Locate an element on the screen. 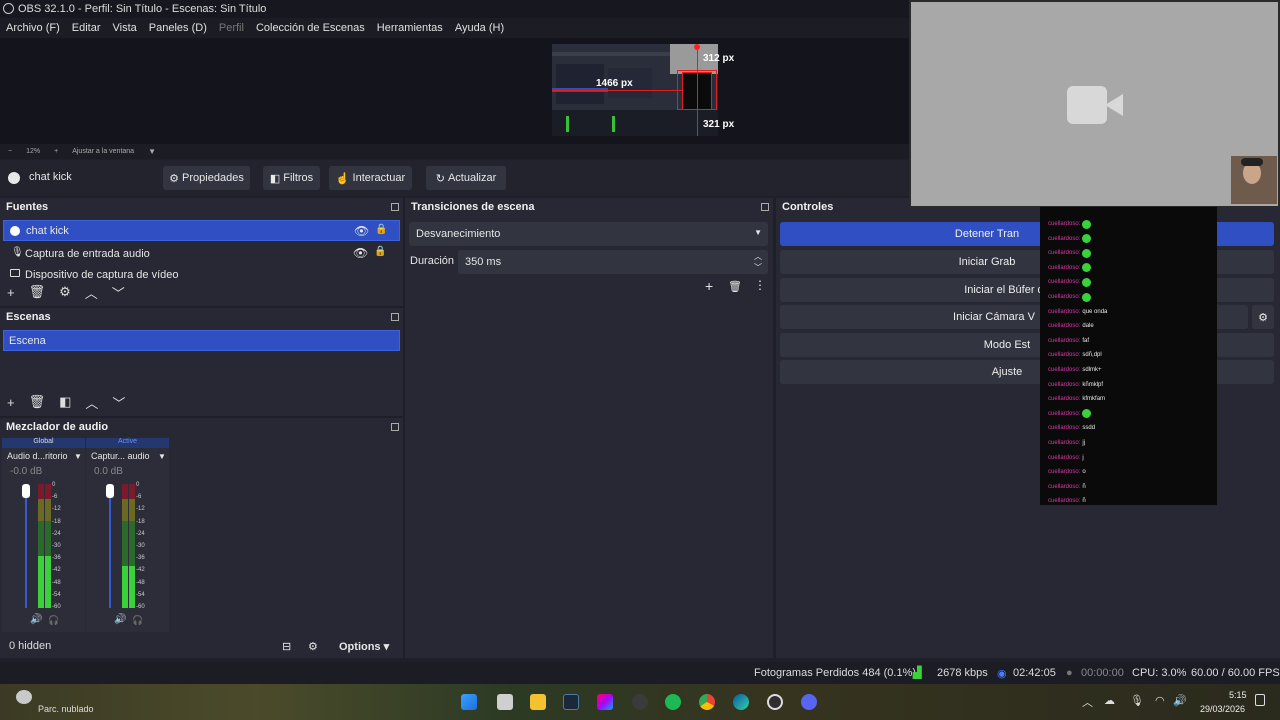  context-source-name: chat kick is located at coordinates (50, 177).